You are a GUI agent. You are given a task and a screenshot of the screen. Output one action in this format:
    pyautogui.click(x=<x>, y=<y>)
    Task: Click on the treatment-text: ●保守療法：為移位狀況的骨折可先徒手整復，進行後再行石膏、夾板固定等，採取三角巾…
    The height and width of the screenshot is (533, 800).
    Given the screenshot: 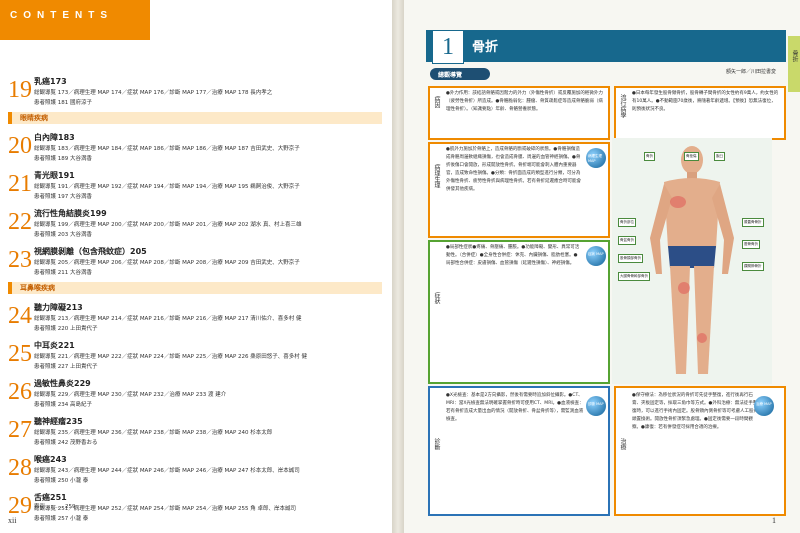 What is the action you would take?
    pyautogui.click(x=695, y=411)
    